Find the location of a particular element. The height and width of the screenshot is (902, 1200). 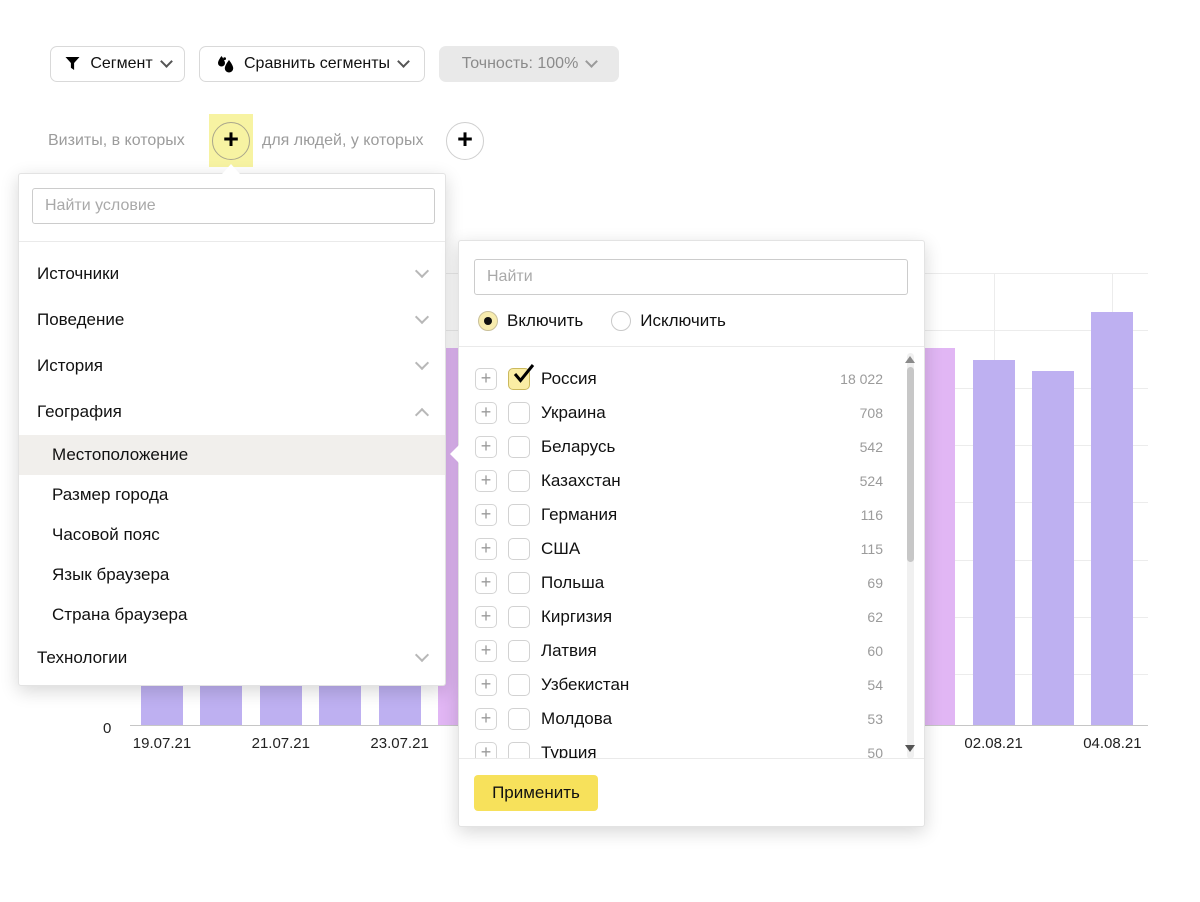

country-row: + Германия 116 is located at coordinates (691, 515).